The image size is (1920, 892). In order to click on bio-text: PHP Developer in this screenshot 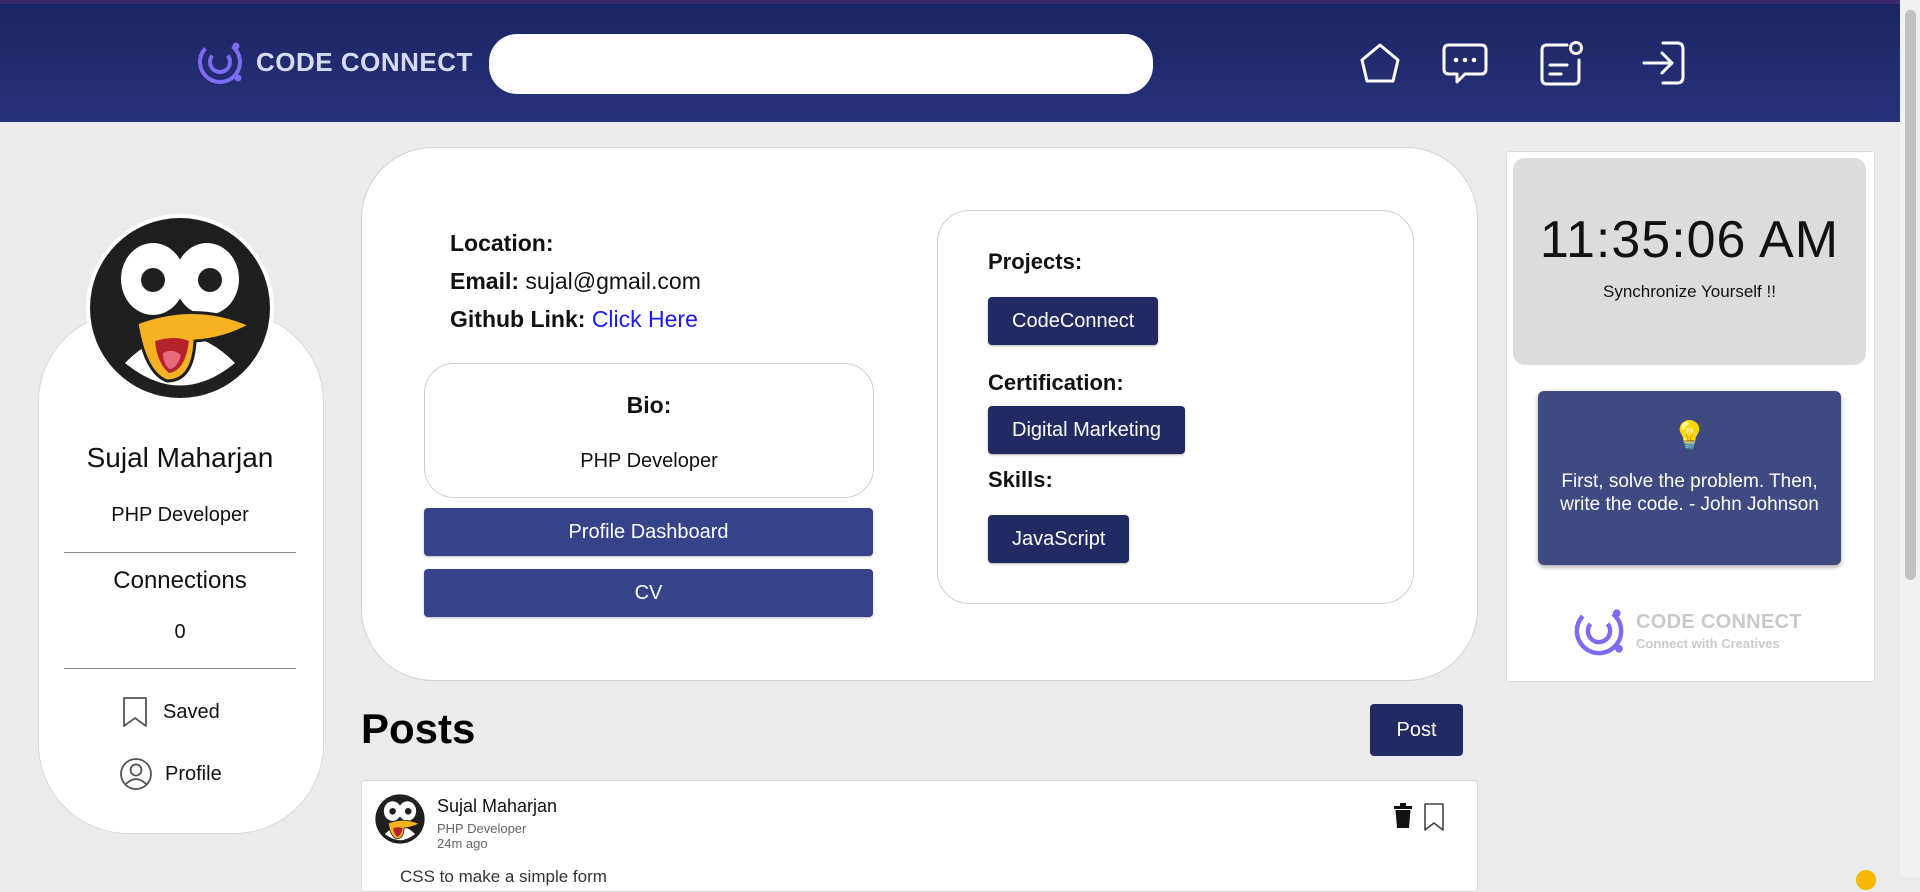, I will do `click(649, 461)`.